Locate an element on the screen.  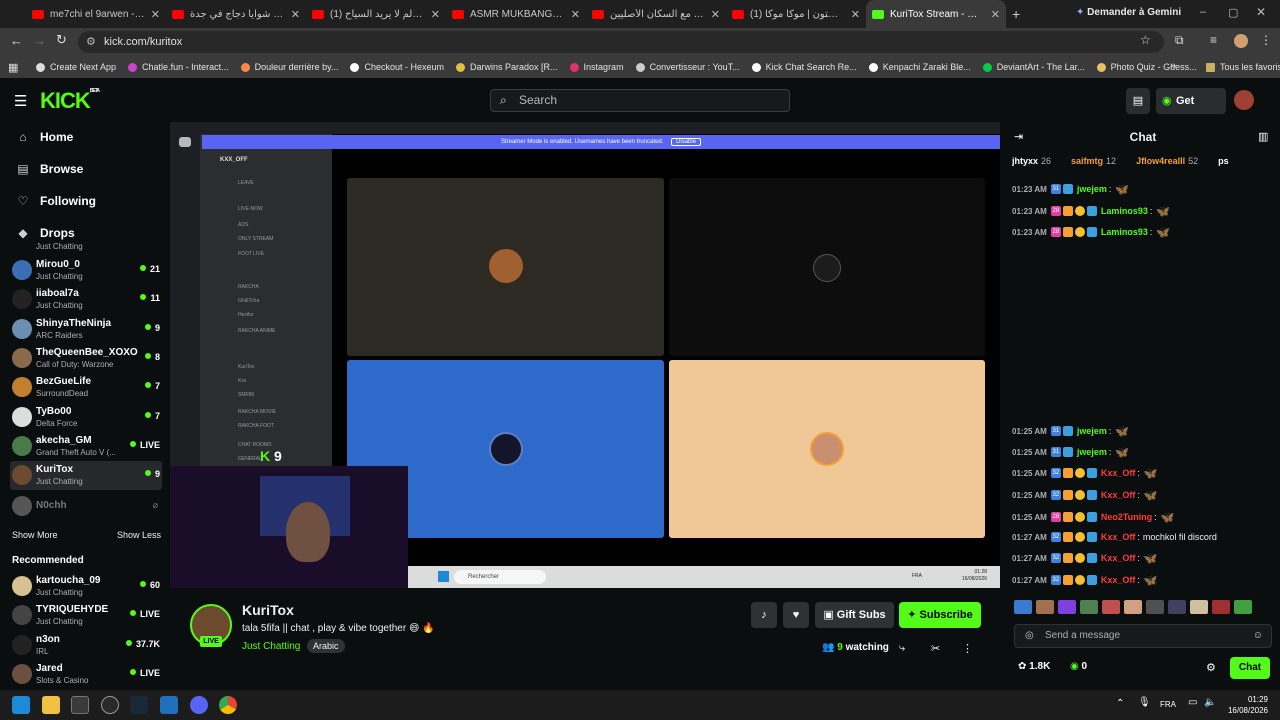
extensions-icon: ⧉ is located at coordinates (1179, 40).